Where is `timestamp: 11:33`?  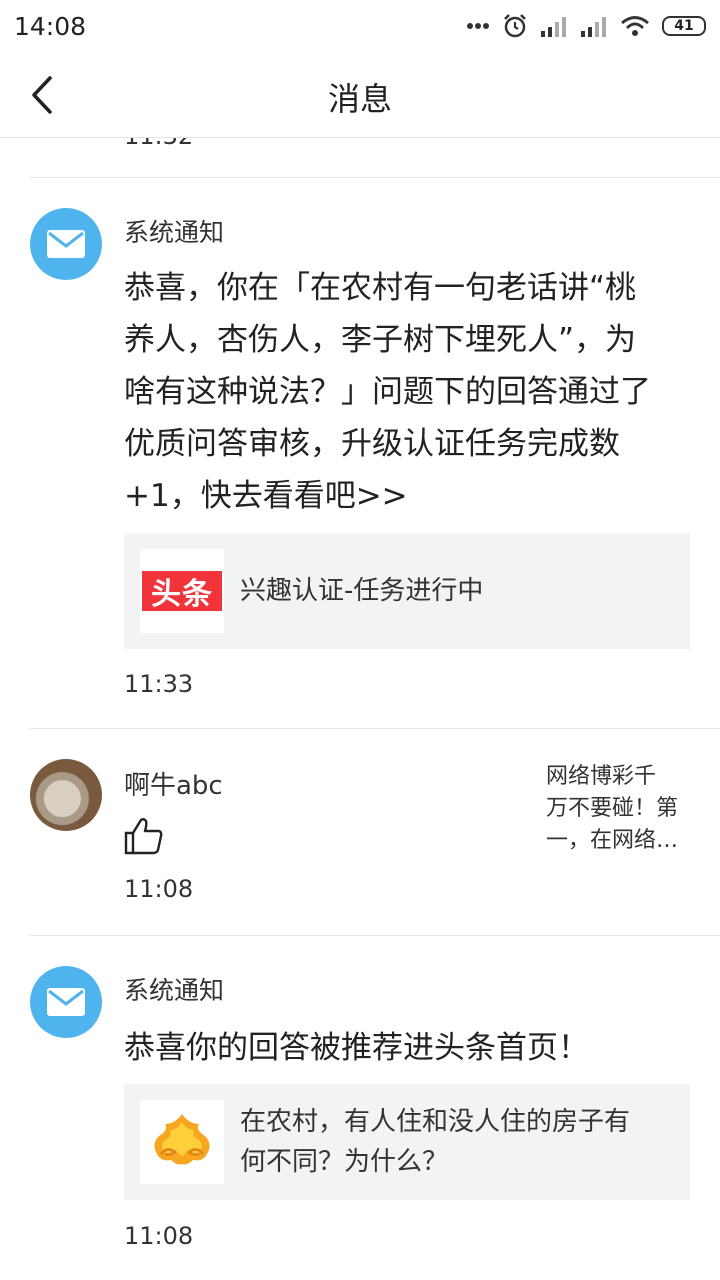 timestamp: 11:33 is located at coordinates (159, 684).